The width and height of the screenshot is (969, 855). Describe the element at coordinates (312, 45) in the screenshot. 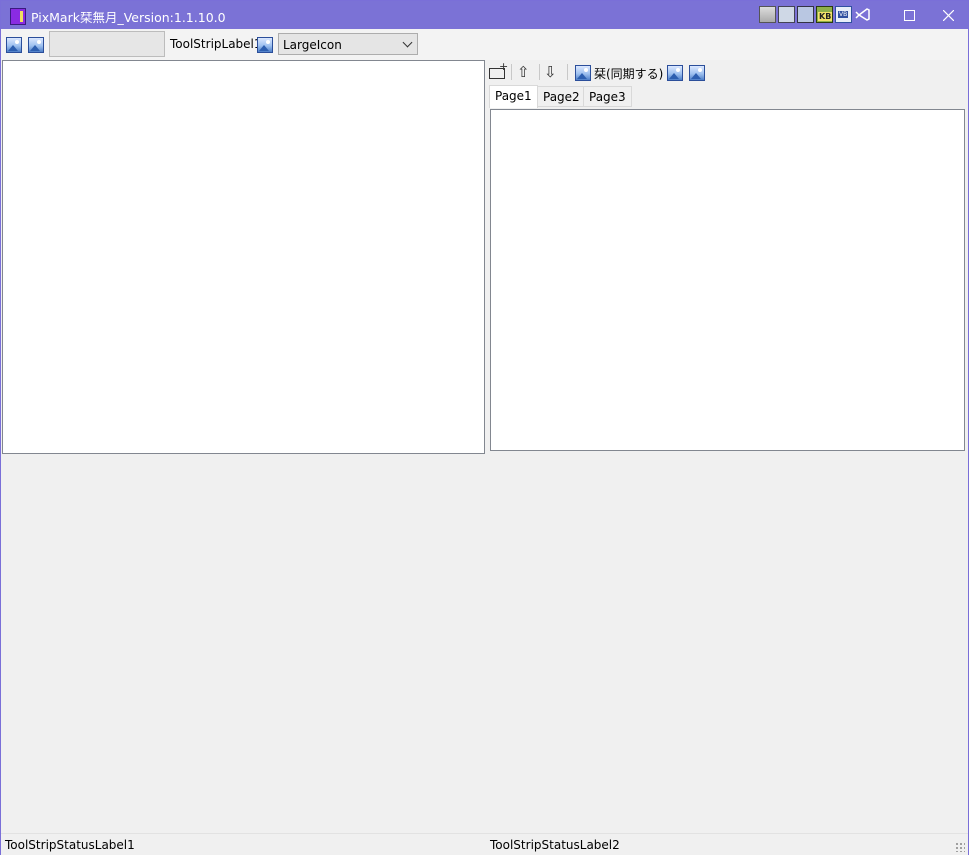

I see `view-mode-value: LargeIcon` at that location.